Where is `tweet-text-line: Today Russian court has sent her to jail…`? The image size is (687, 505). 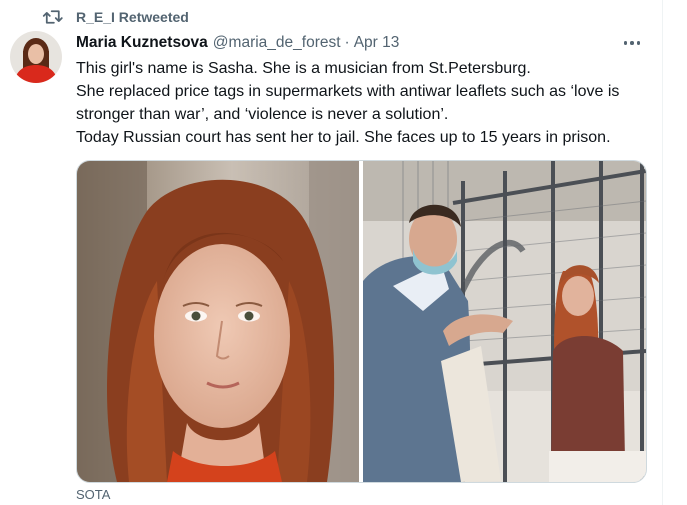 tweet-text-line: Today Russian court has sent her to jail… is located at coordinates (343, 137).